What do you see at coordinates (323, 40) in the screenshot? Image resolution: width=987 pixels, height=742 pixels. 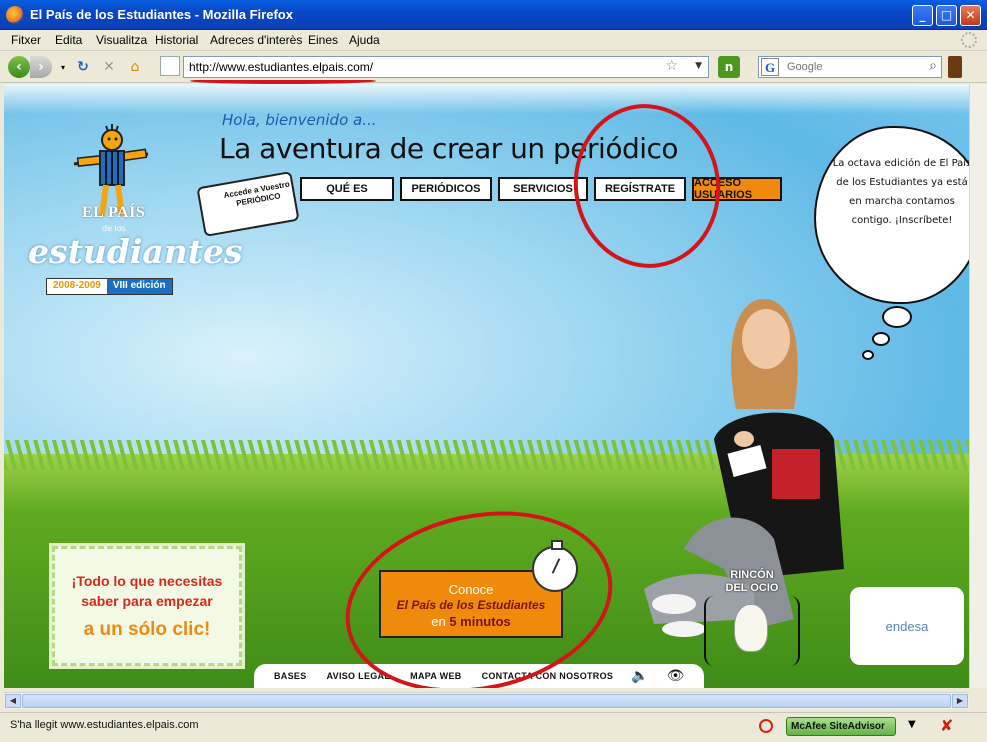 I see `menu-eines: Eines` at bounding box center [323, 40].